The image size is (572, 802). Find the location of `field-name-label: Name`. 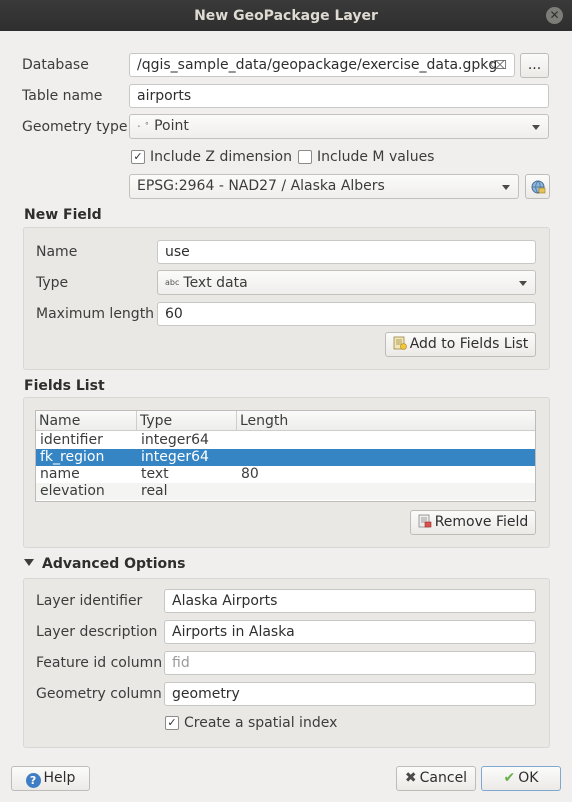

field-name-label: Name is located at coordinates (57, 252).